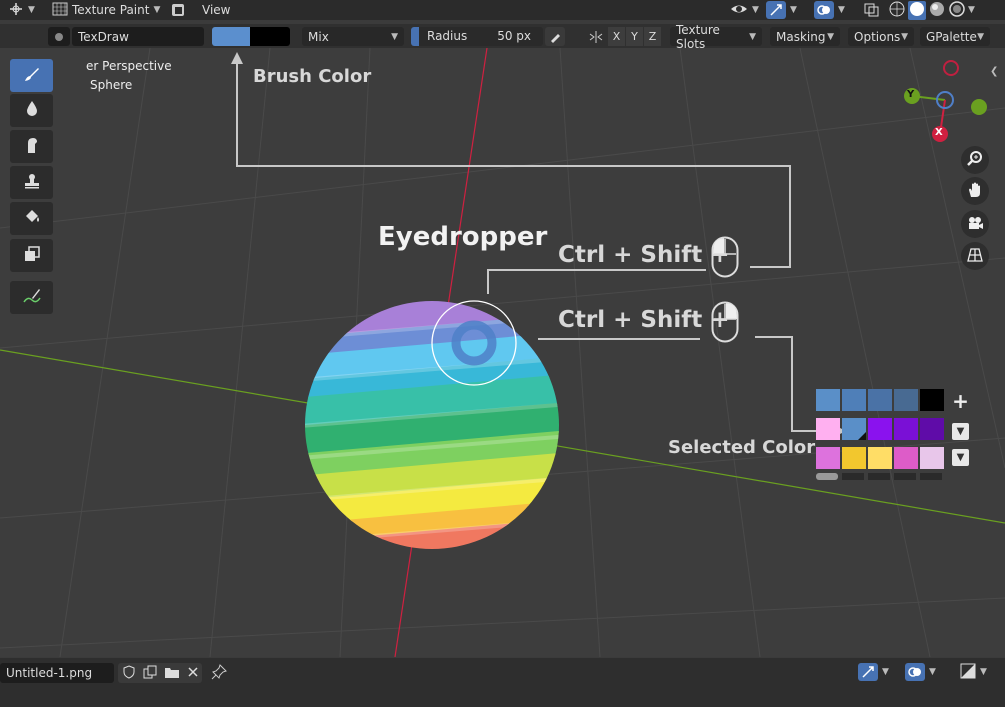  I want to click on mode-label: Texture Paint, so click(111, 10).